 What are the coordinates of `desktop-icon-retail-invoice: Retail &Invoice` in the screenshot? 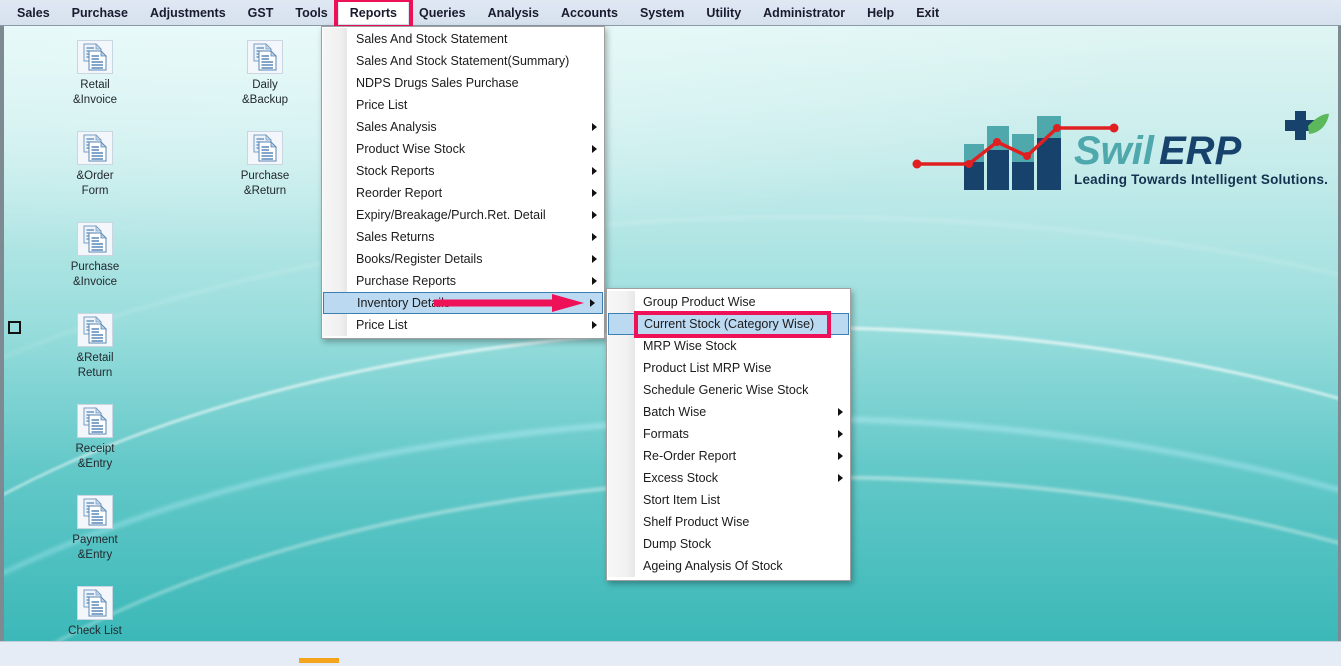 It's located at (95, 74).